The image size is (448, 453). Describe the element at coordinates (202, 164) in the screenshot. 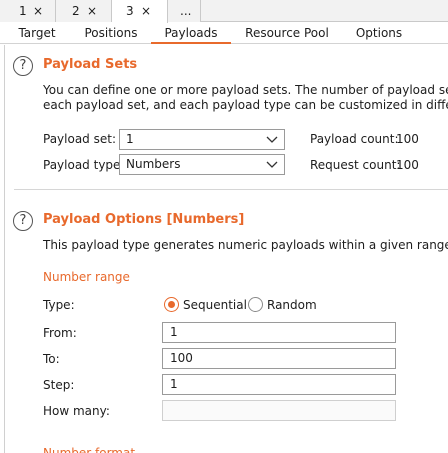

I see `payload-type-select: Numbers` at that location.